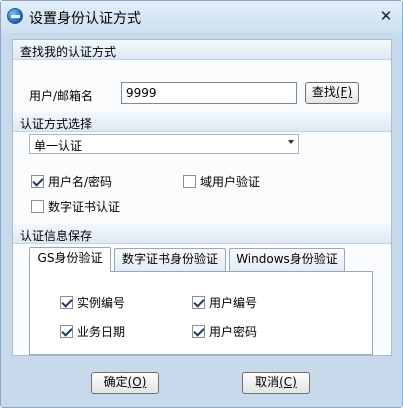 The height and width of the screenshot is (408, 403). Describe the element at coordinates (137, 382) in the screenshot. I see `ok-button-key: (O)` at that location.